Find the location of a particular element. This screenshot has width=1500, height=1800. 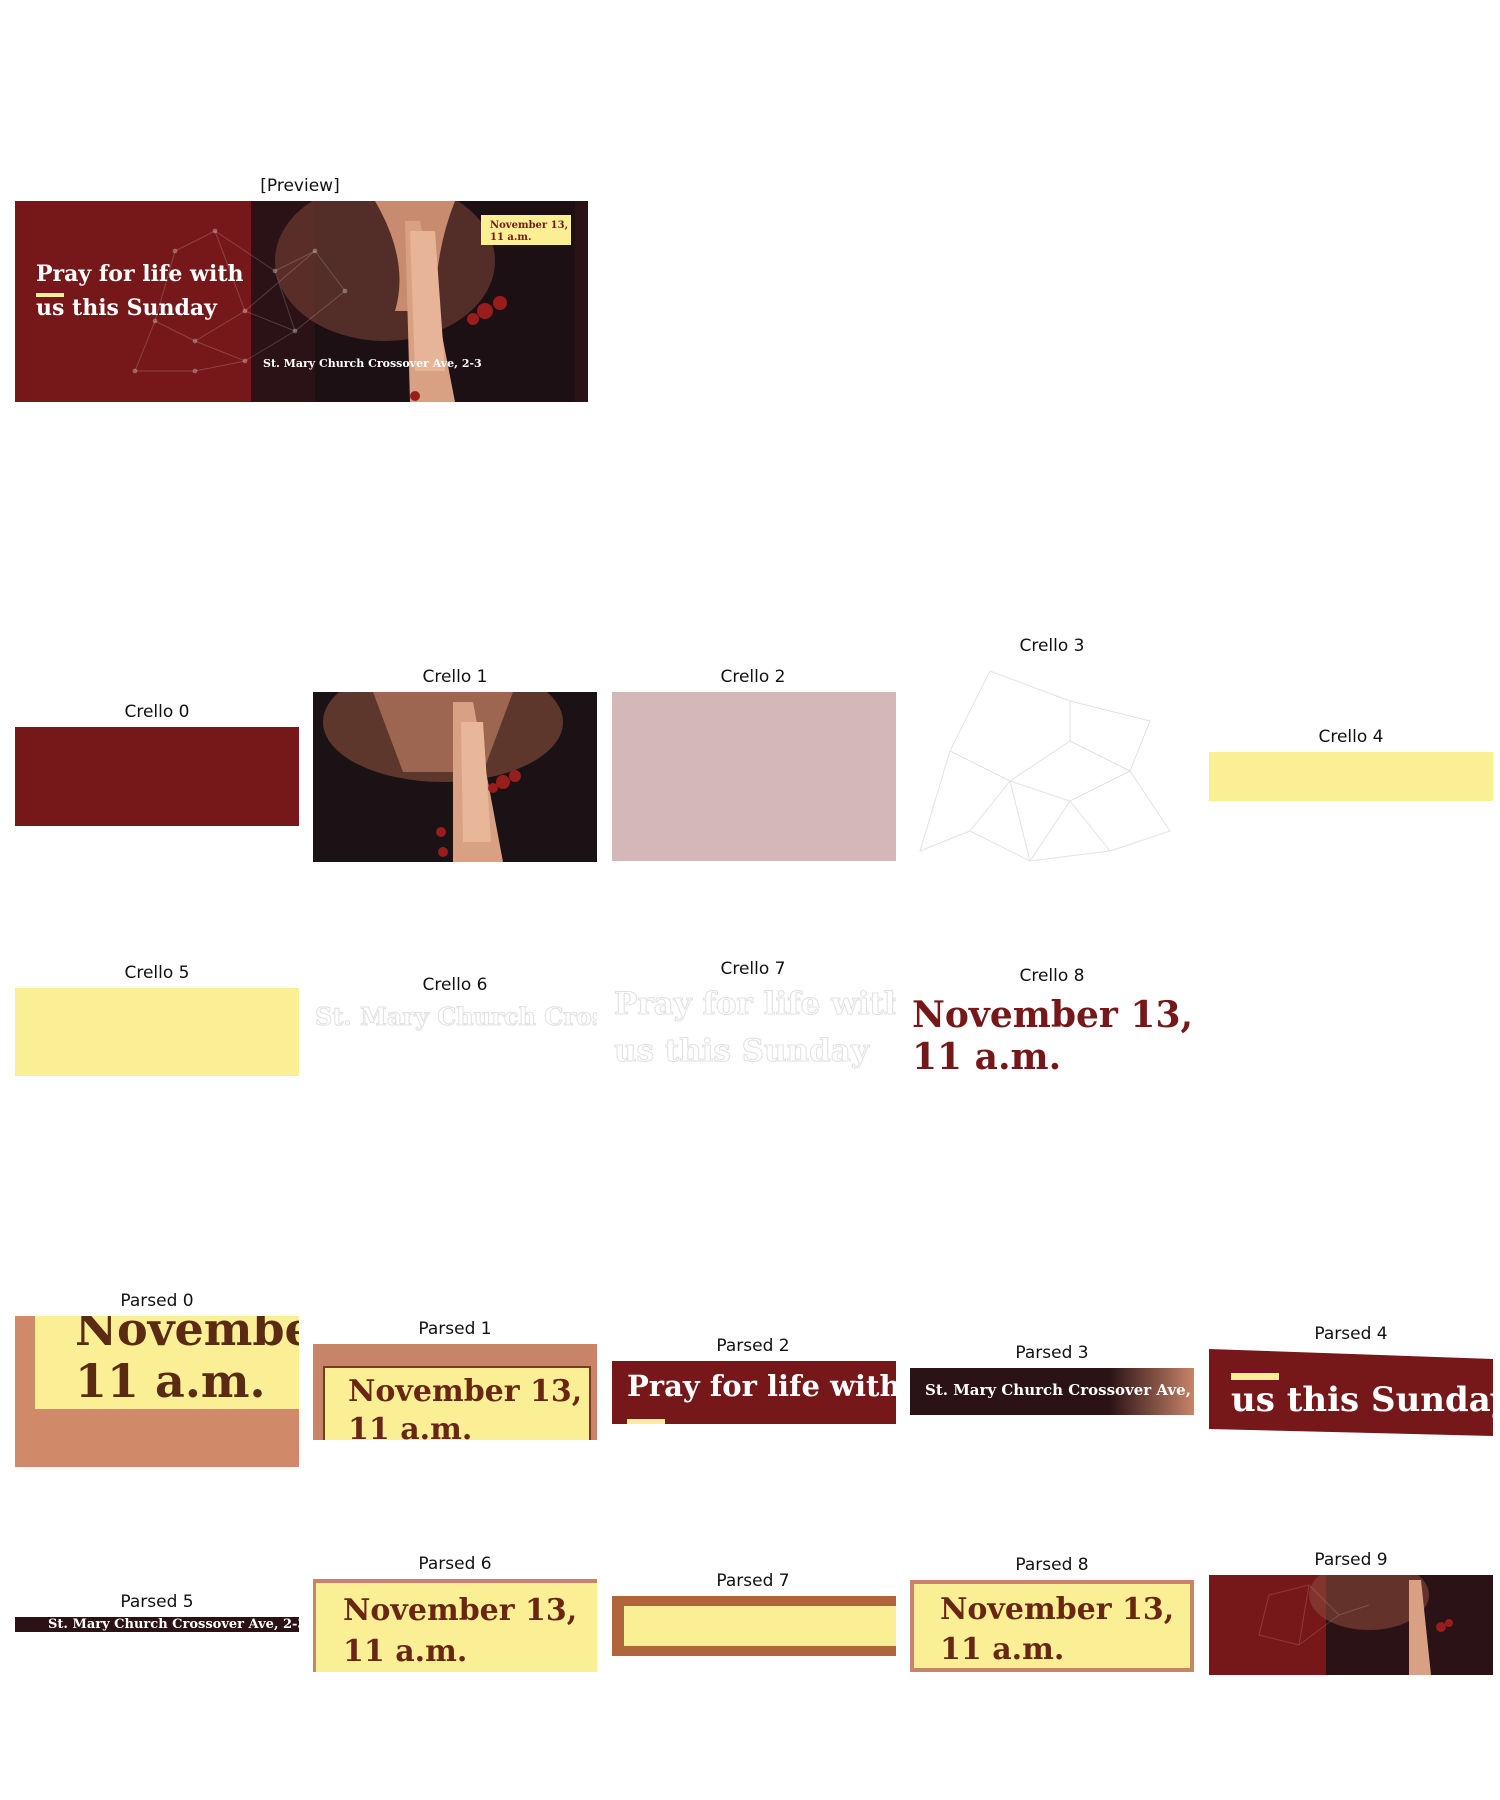

crello-8-label: Crello 8 is located at coordinates (1052, 976).